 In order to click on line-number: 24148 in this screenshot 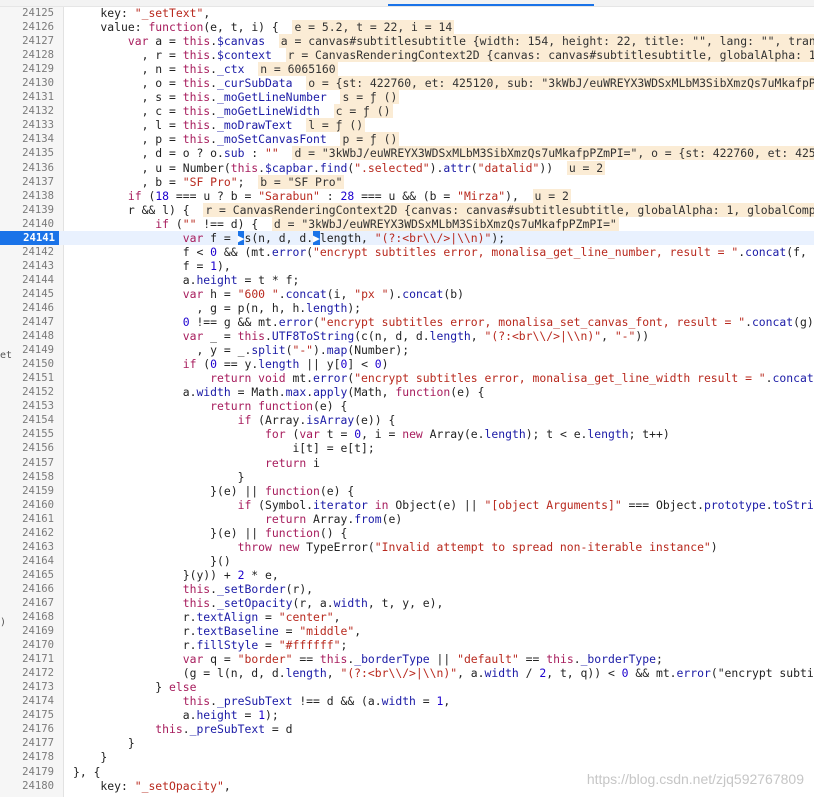, I will do `click(27, 336)`.